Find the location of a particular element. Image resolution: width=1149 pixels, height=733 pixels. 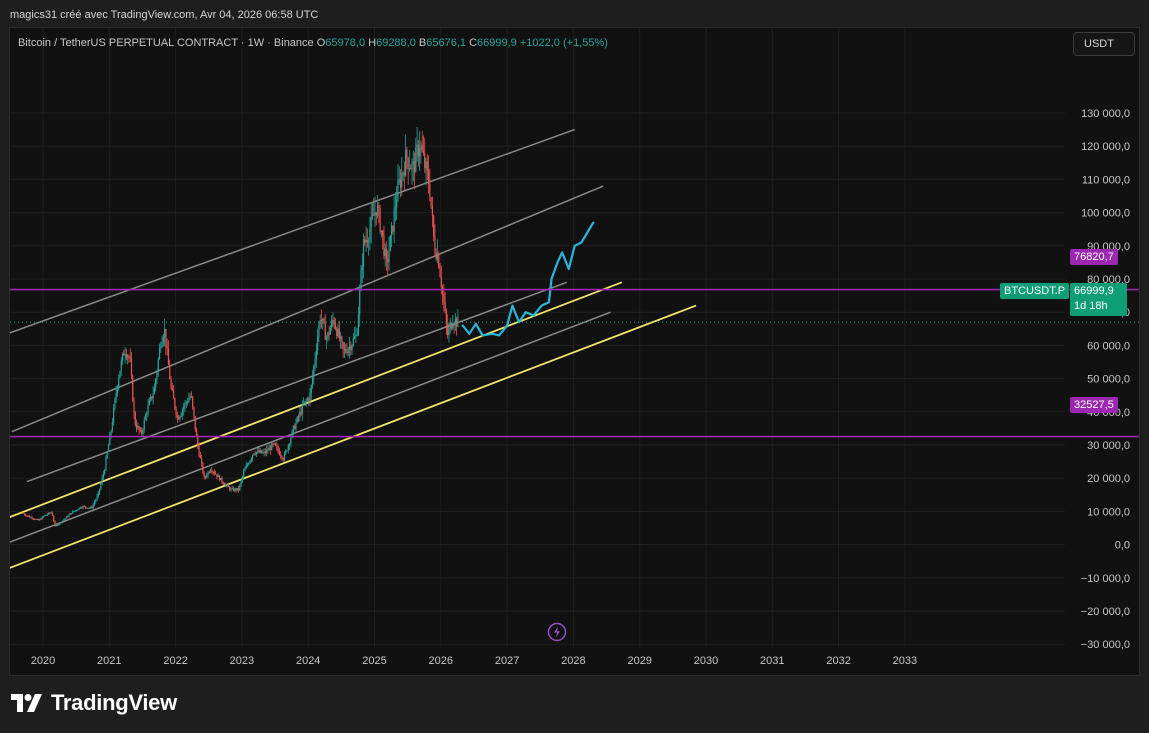

lightning-bolt-icon is located at coordinates (557, 632).